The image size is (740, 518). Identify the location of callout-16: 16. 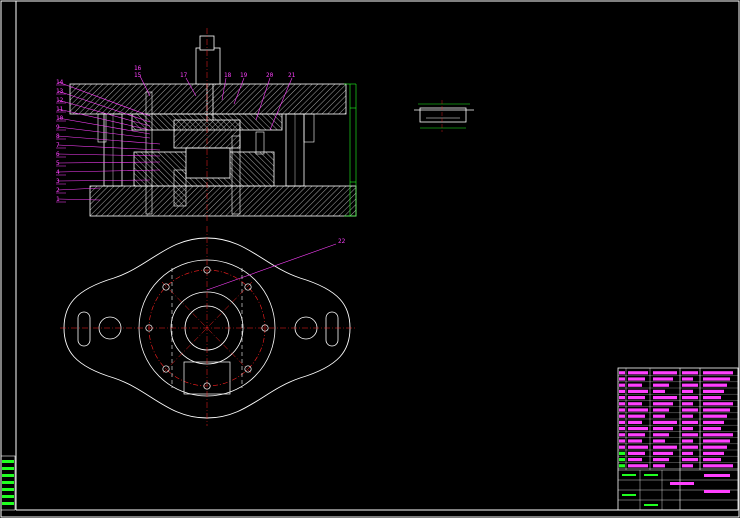
(138, 68).